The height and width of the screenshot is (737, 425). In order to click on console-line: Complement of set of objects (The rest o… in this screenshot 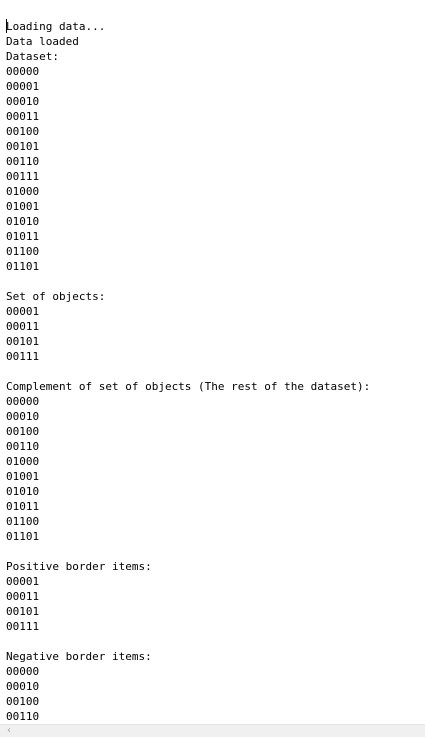, I will do `click(188, 386)`.